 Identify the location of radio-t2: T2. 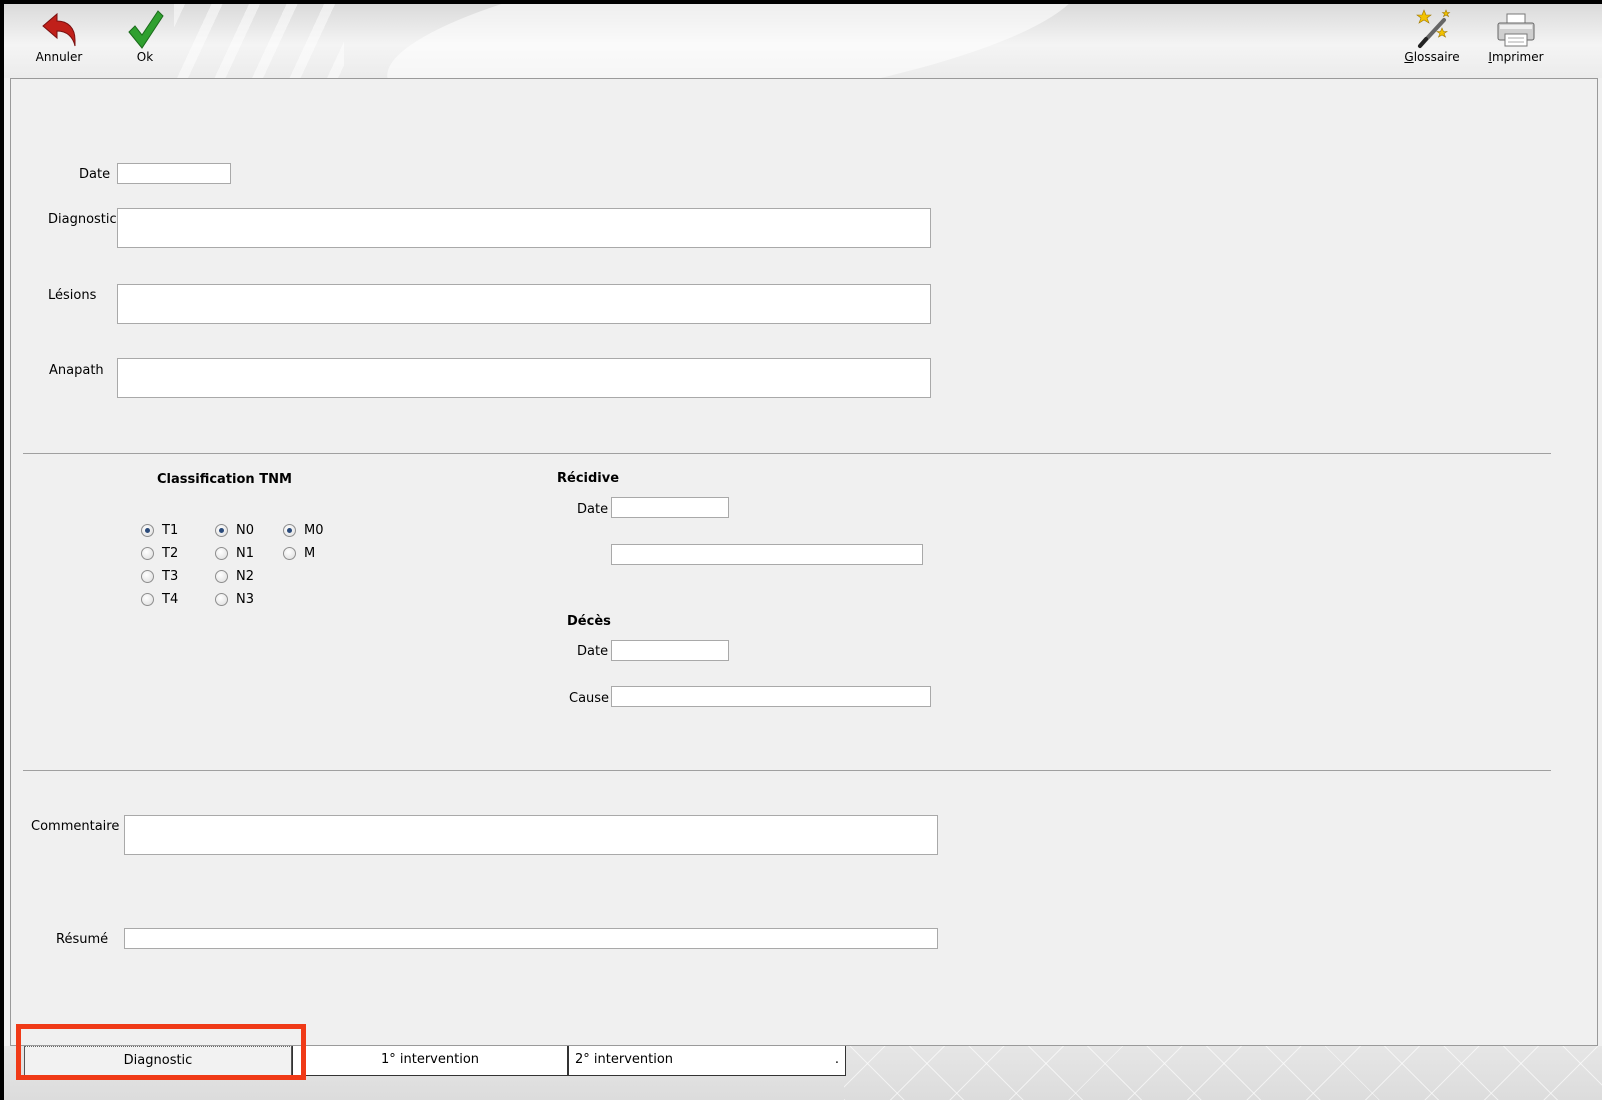
(159, 553).